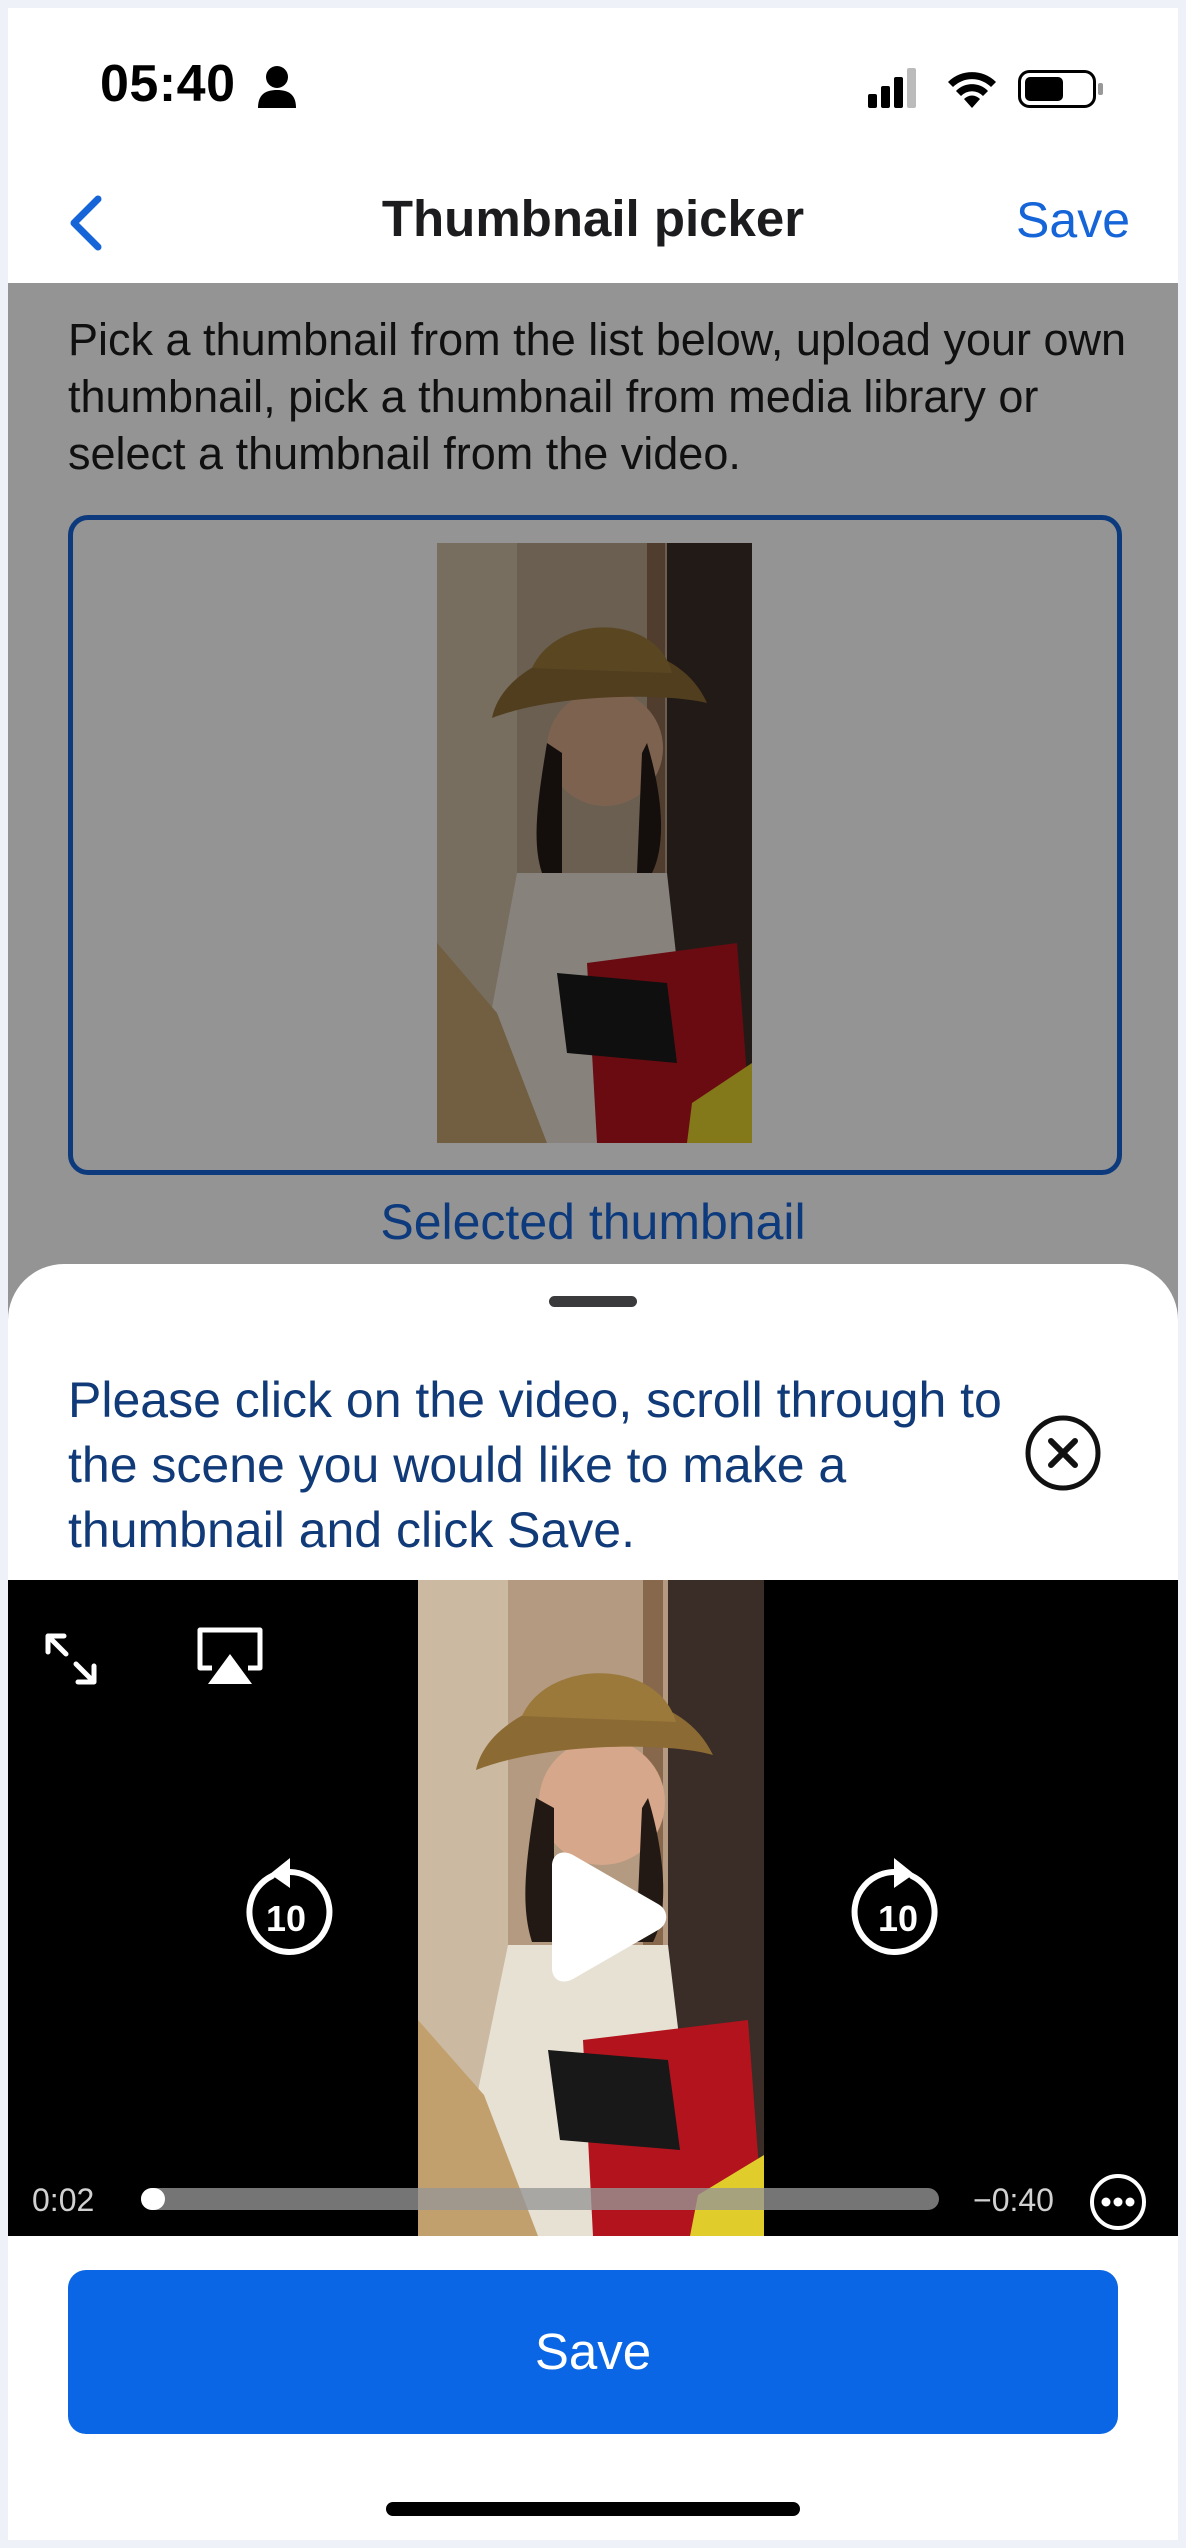 The width and height of the screenshot is (1186, 2548). What do you see at coordinates (71, 1659) in the screenshot?
I see `expand-icon` at bounding box center [71, 1659].